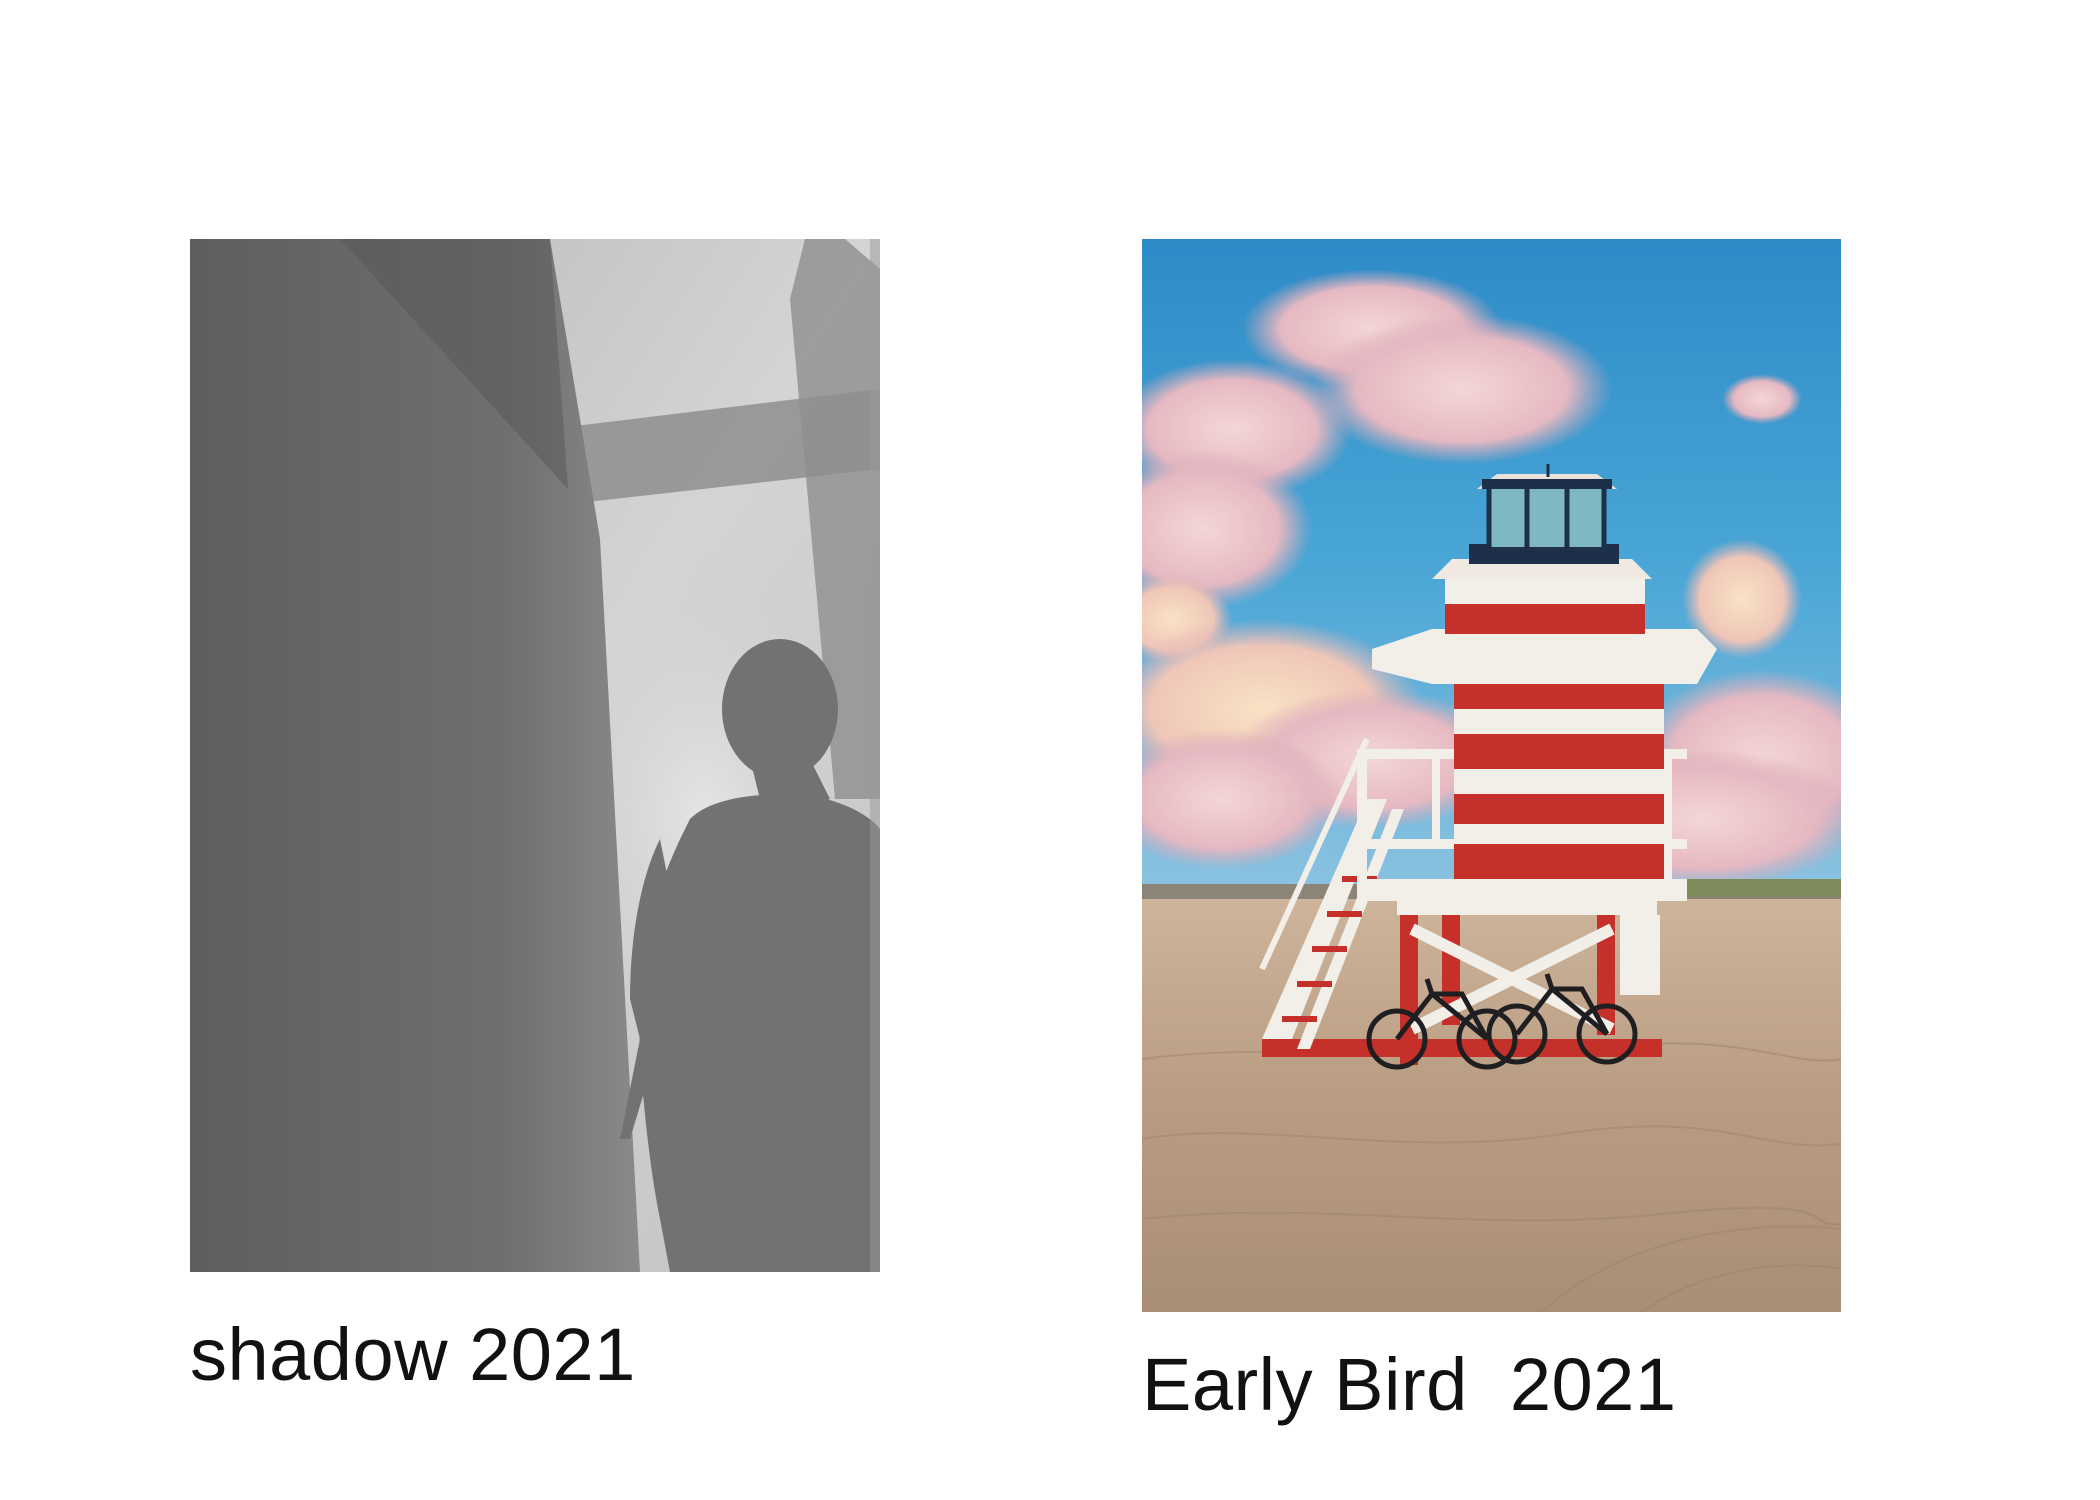  Describe the element at coordinates (413, 1354) in the screenshot. I see `caption-shadow: shadow 2021` at that location.